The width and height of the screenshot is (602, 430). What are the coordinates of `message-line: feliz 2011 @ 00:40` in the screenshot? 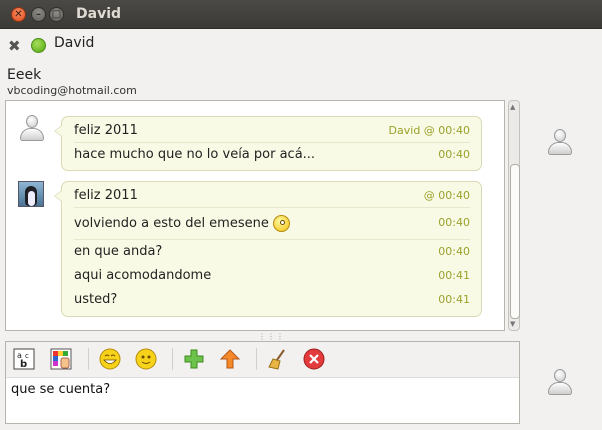 It's located at (272, 196).